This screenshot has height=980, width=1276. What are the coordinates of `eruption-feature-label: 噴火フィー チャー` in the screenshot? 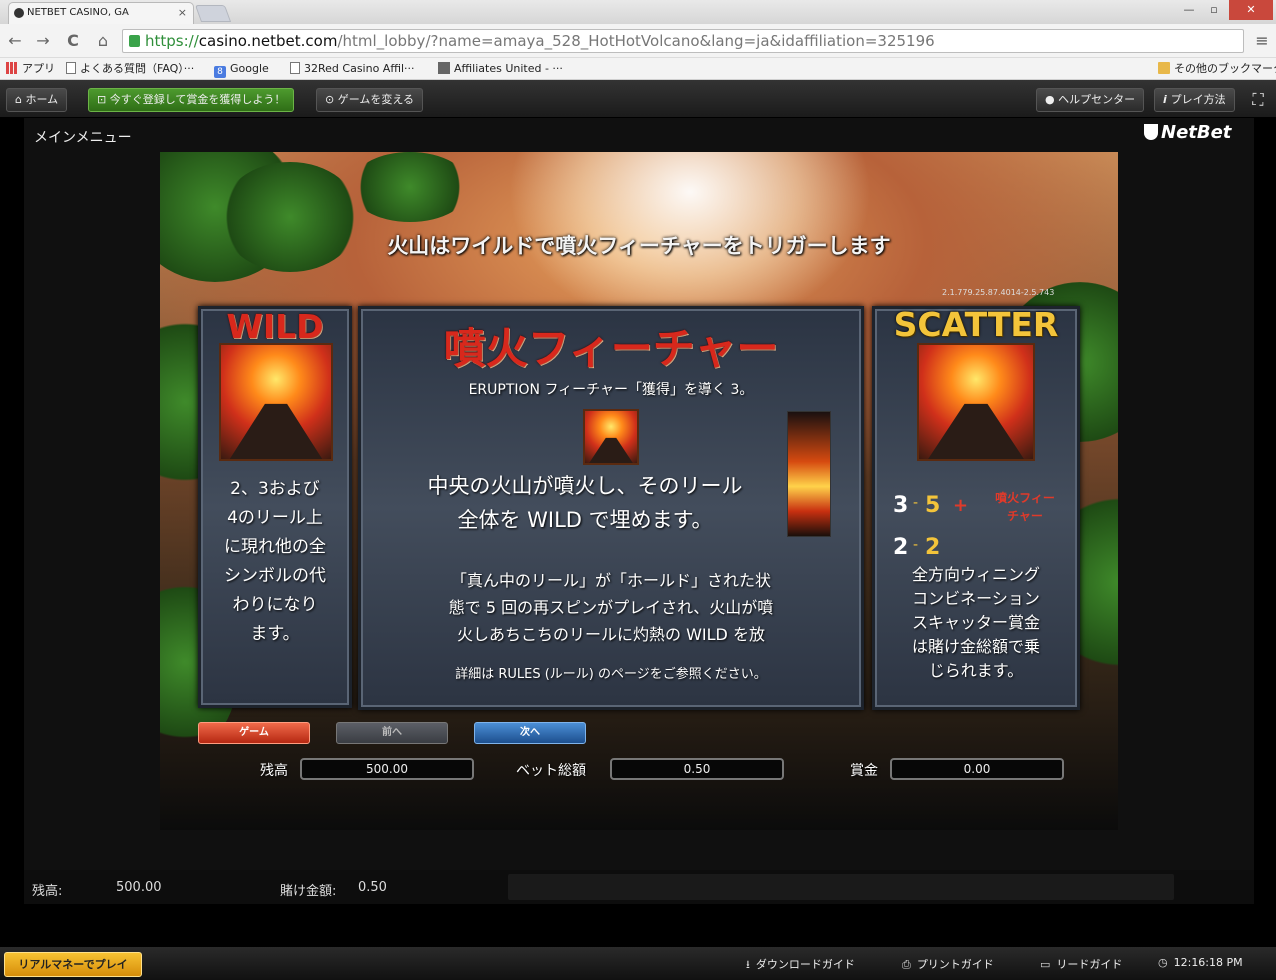 It's located at (1025, 507).